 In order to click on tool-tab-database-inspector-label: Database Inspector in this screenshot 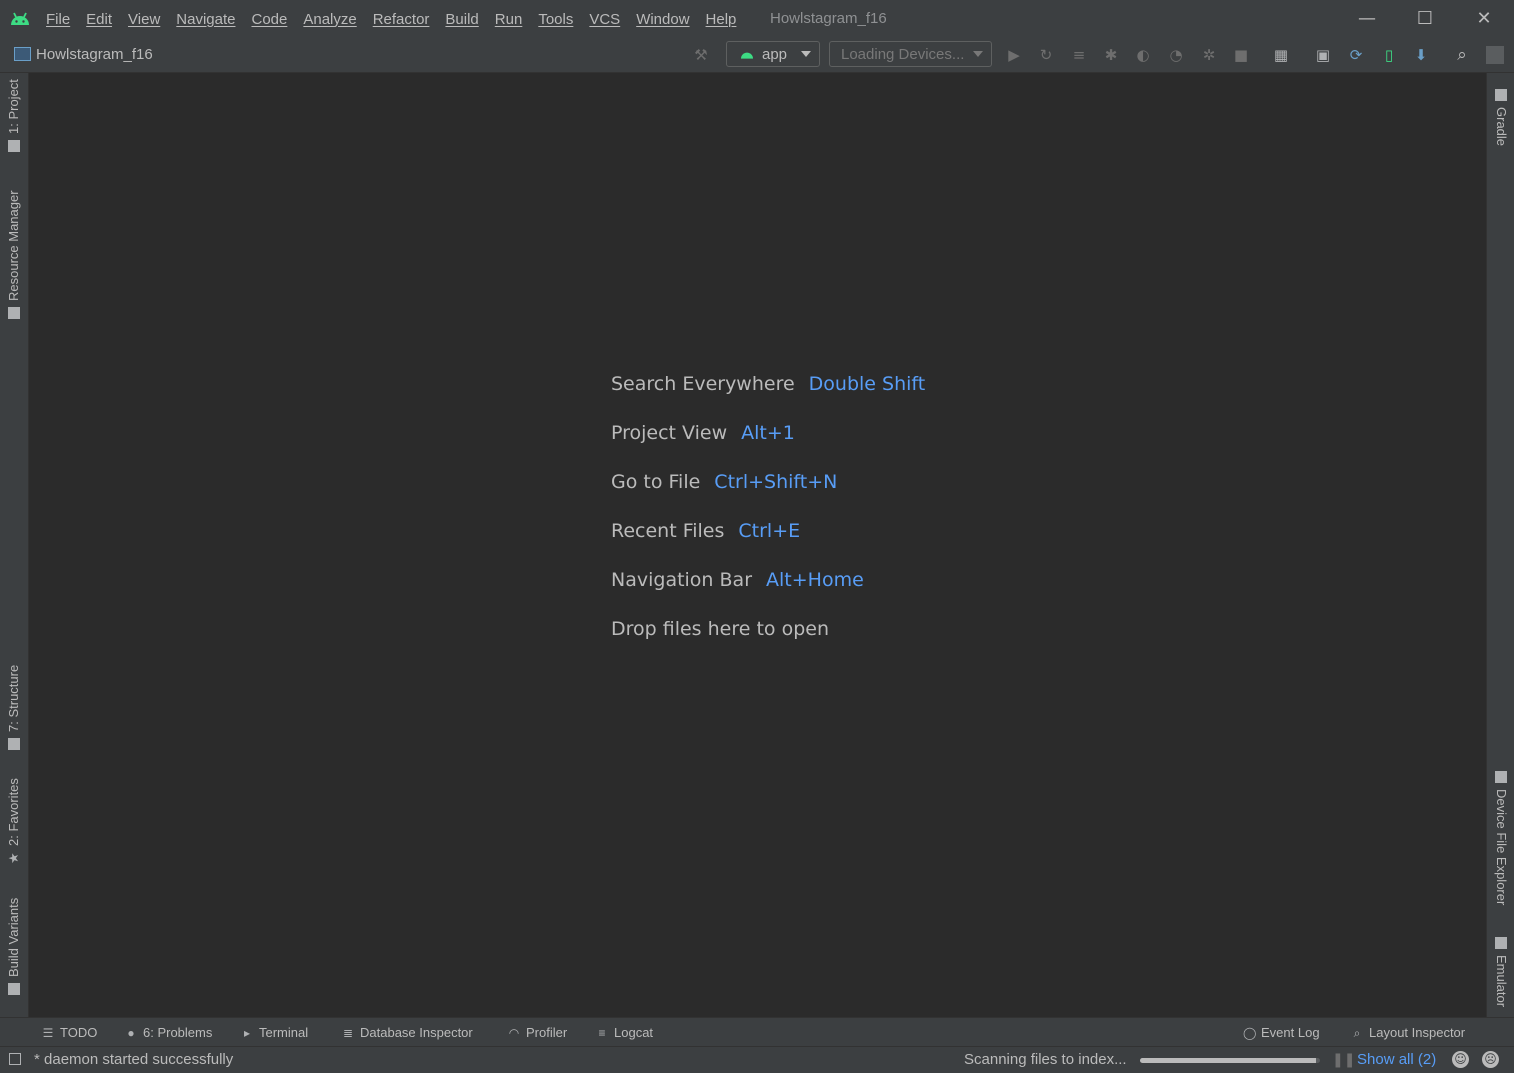, I will do `click(416, 1032)`.